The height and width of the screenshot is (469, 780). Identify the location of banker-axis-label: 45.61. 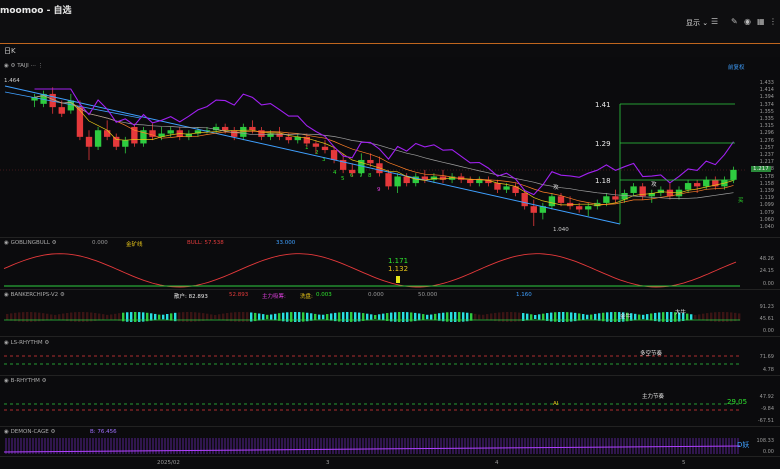
(766, 319).